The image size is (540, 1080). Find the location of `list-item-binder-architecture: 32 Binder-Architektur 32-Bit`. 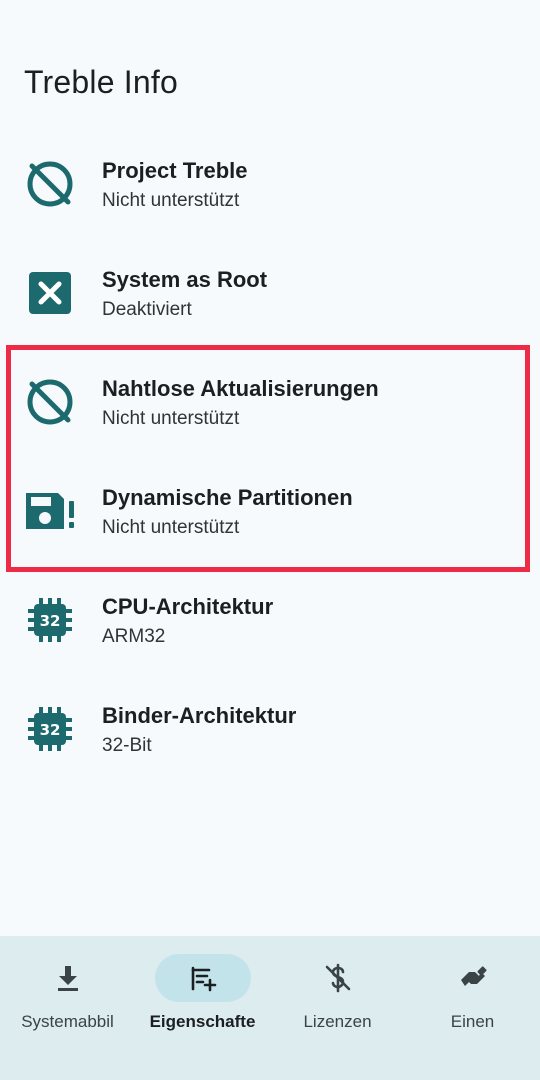

list-item-binder-architecture: 32 Binder-Architektur 32-Bit is located at coordinates (270, 739).